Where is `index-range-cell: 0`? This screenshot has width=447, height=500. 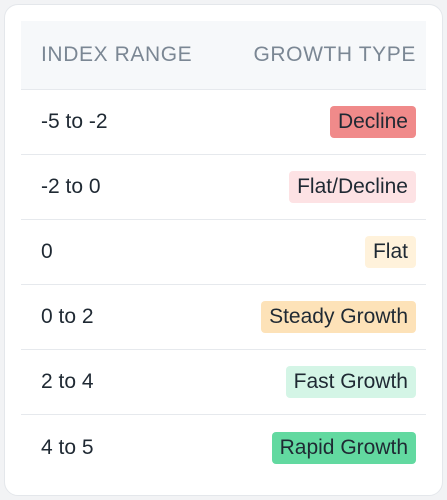
index-range-cell: 0 is located at coordinates (47, 251).